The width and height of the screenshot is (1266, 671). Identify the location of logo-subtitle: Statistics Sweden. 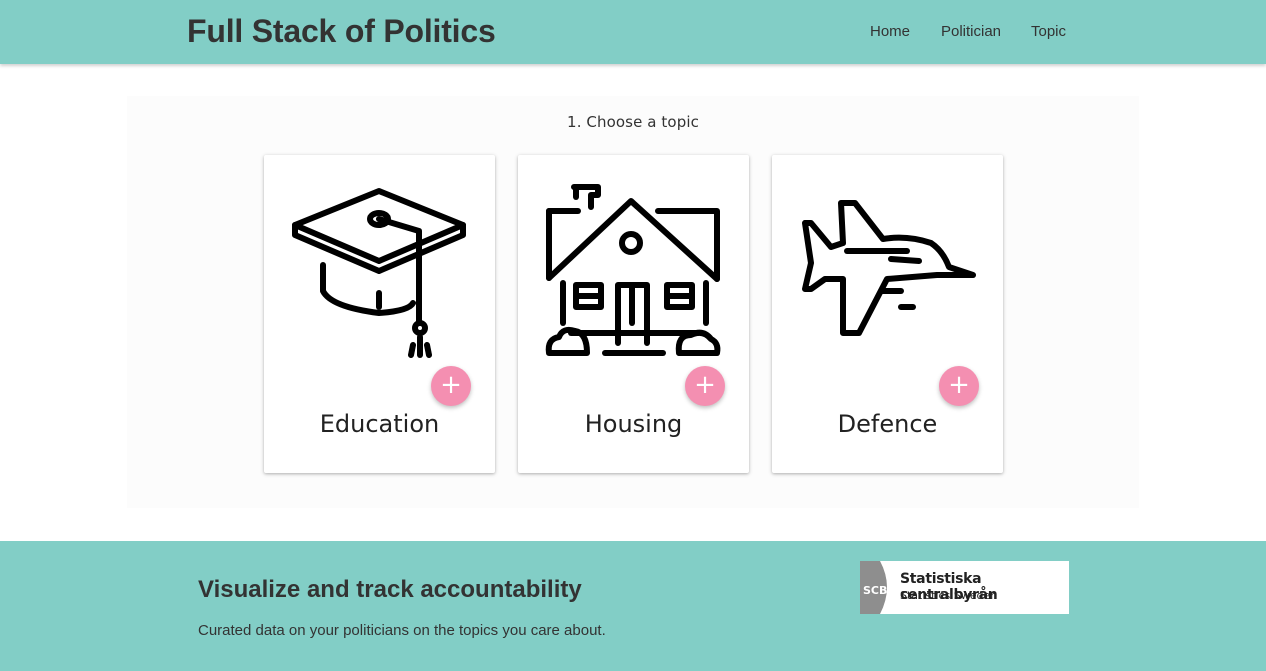
(949, 595).